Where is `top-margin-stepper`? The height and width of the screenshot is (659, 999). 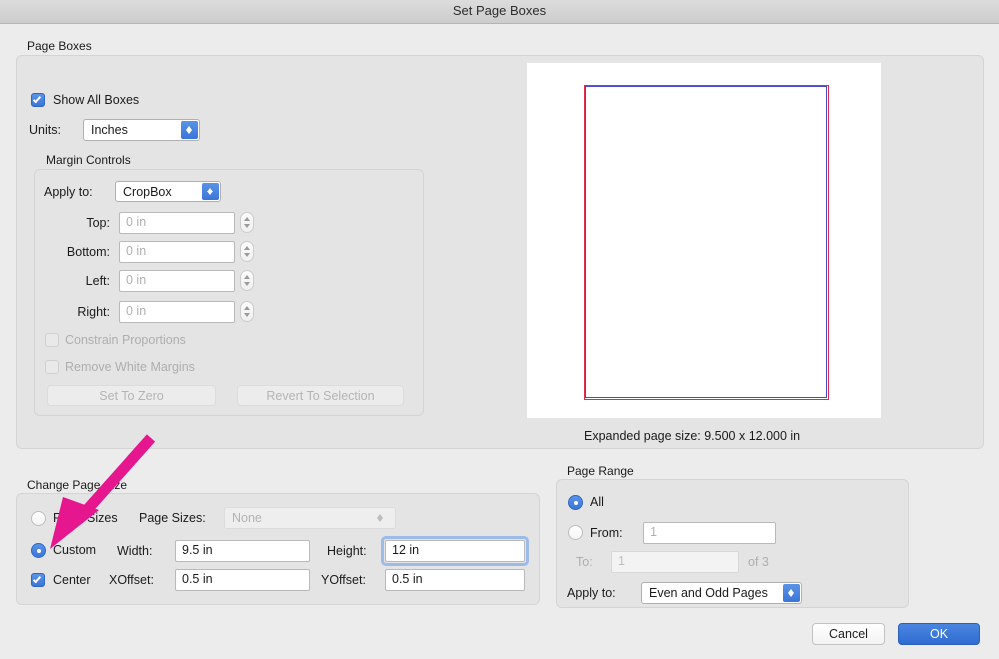 top-margin-stepper is located at coordinates (247, 222).